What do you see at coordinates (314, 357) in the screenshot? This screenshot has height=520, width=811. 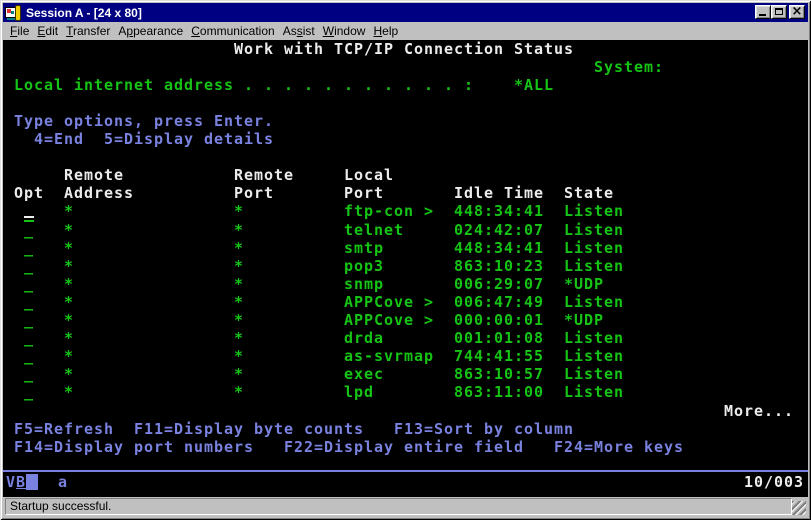 I see `connection-row-as-svrmap: _ * * as-svrmap 744:41:55 Listen` at bounding box center [314, 357].